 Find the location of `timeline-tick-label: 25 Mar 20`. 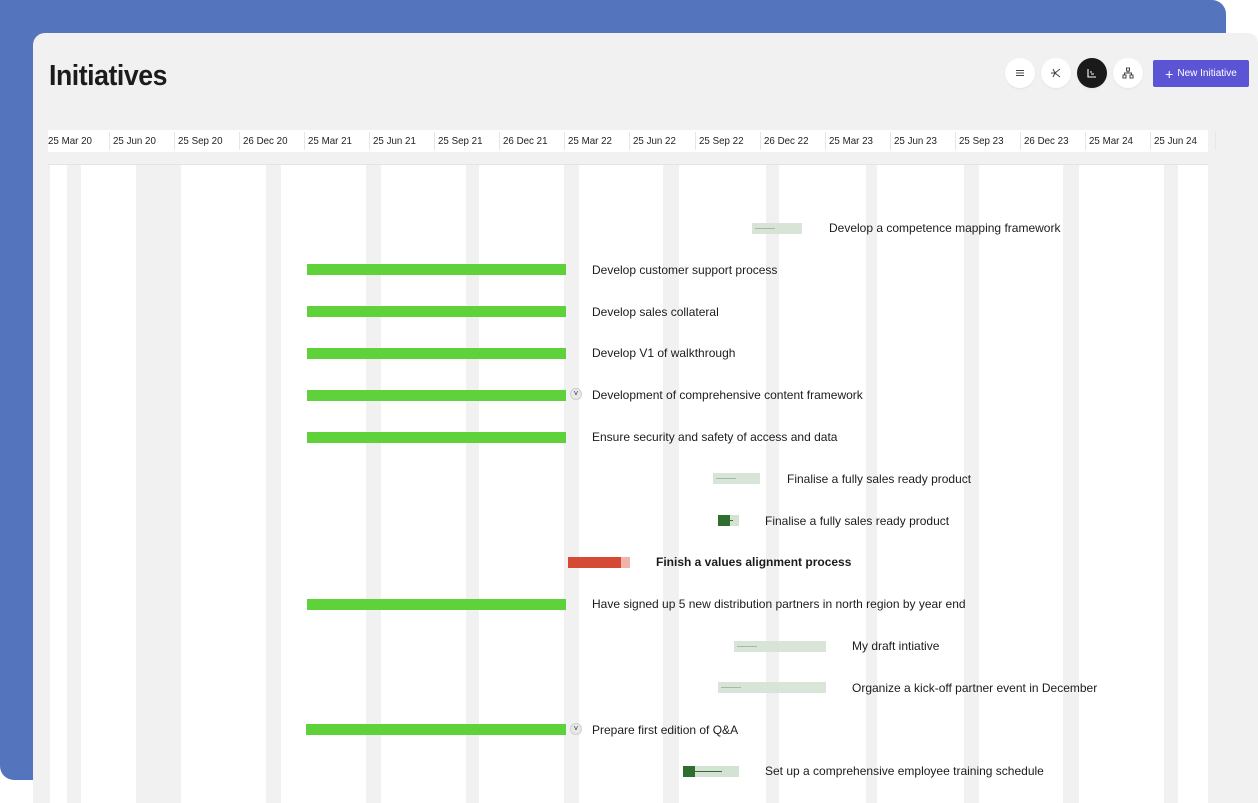

timeline-tick-label: 25 Mar 20 is located at coordinates (70, 141).